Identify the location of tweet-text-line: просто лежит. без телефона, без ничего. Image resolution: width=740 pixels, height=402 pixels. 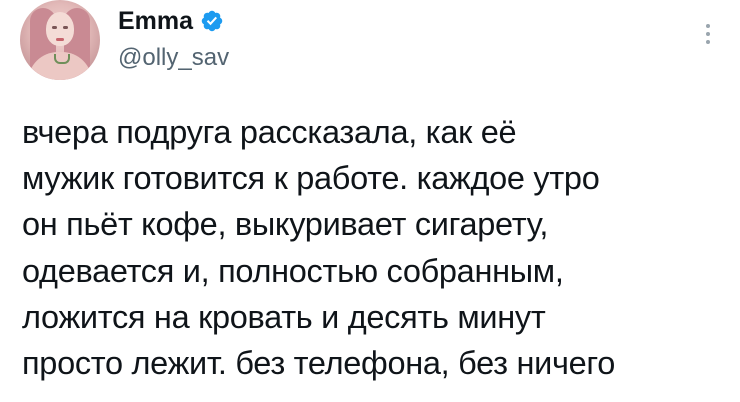
(318, 363).